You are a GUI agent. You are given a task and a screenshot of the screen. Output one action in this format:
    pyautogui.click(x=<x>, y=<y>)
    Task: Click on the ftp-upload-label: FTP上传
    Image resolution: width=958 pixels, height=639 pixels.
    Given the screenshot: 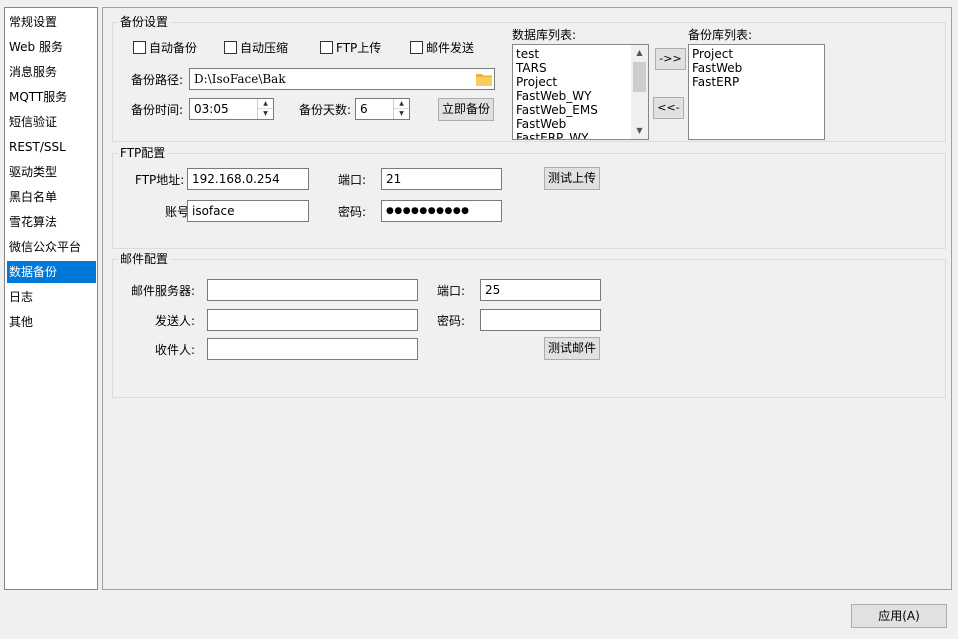 What is the action you would take?
    pyautogui.click(x=359, y=48)
    